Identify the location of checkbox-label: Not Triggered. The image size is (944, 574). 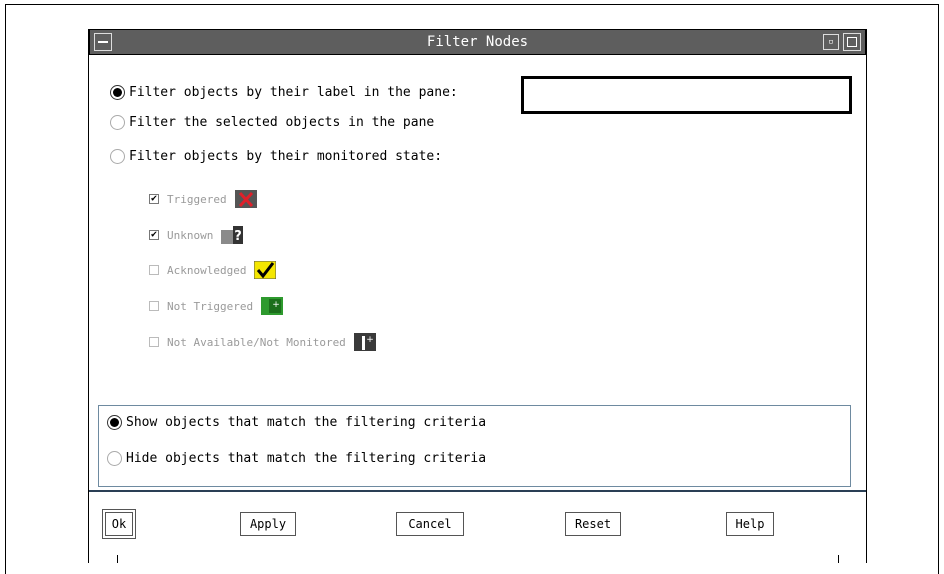
(210, 306).